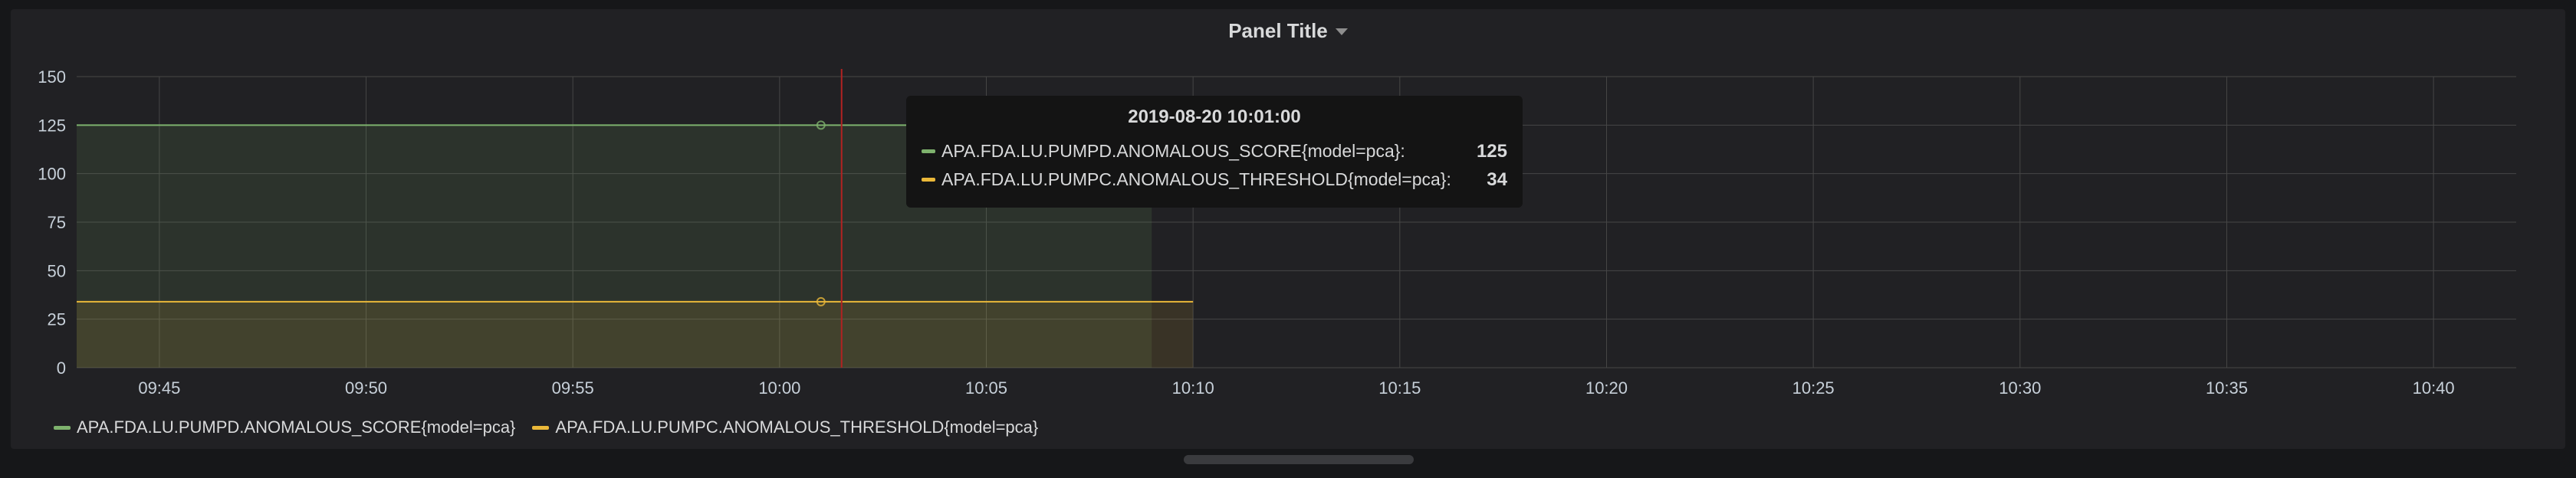  What do you see at coordinates (1813, 388) in the screenshot?
I see `x-tick-label: 10:25` at bounding box center [1813, 388].